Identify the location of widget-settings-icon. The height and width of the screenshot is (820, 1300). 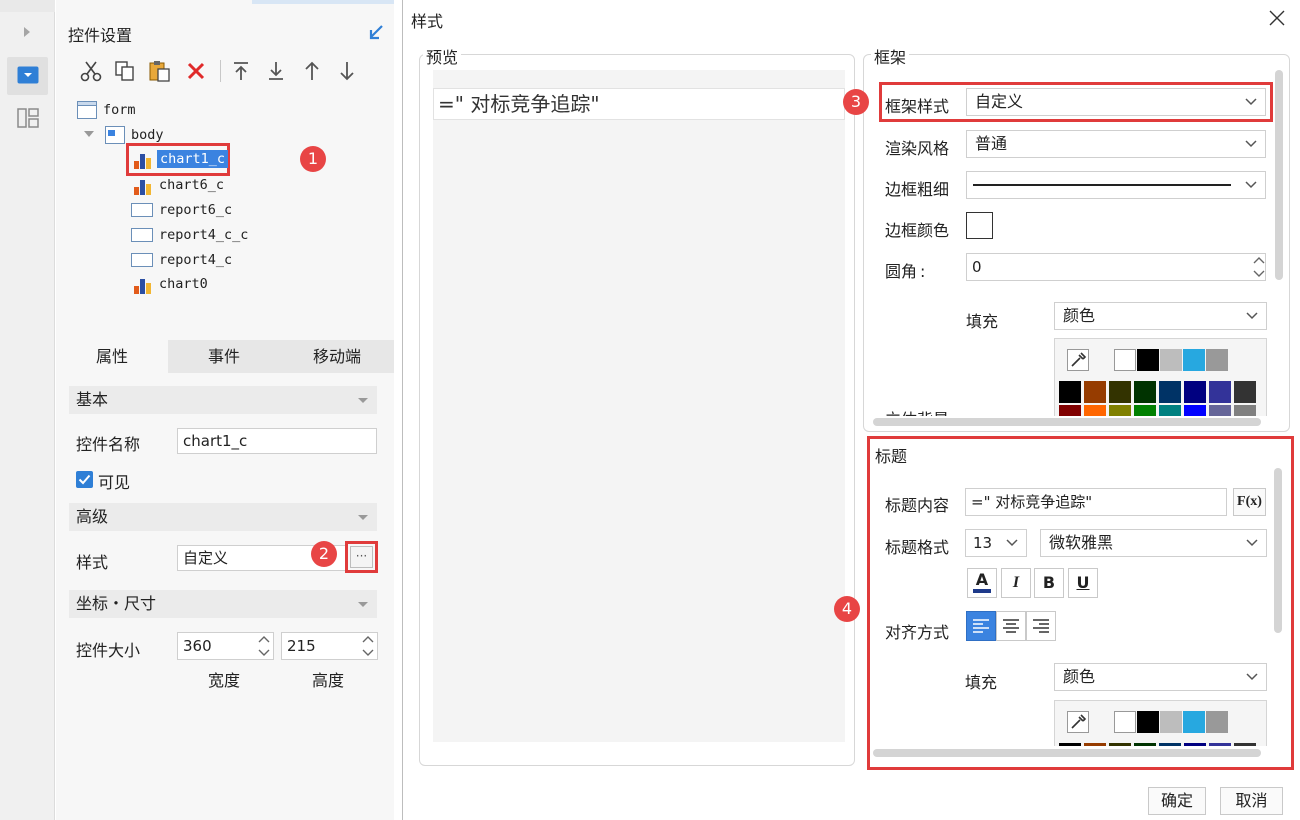
(28, 75).